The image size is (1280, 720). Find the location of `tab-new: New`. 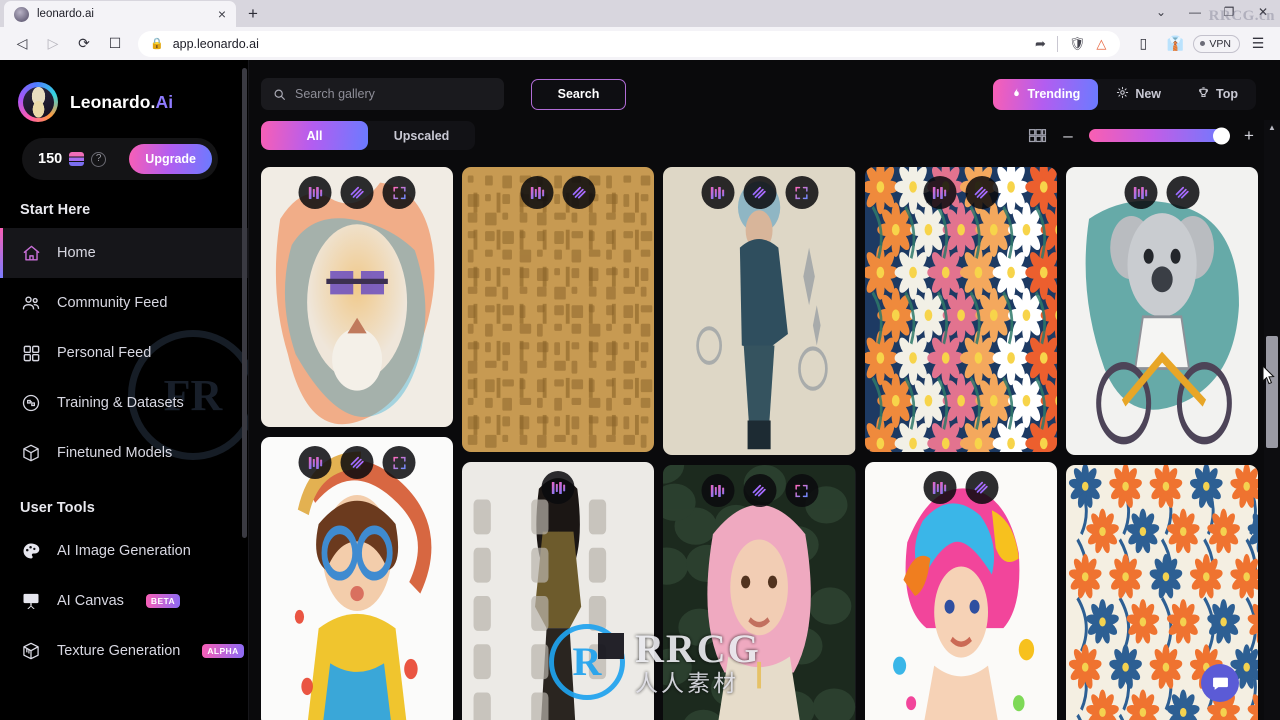

tab-new: New is located at coordinates (1138, 94).